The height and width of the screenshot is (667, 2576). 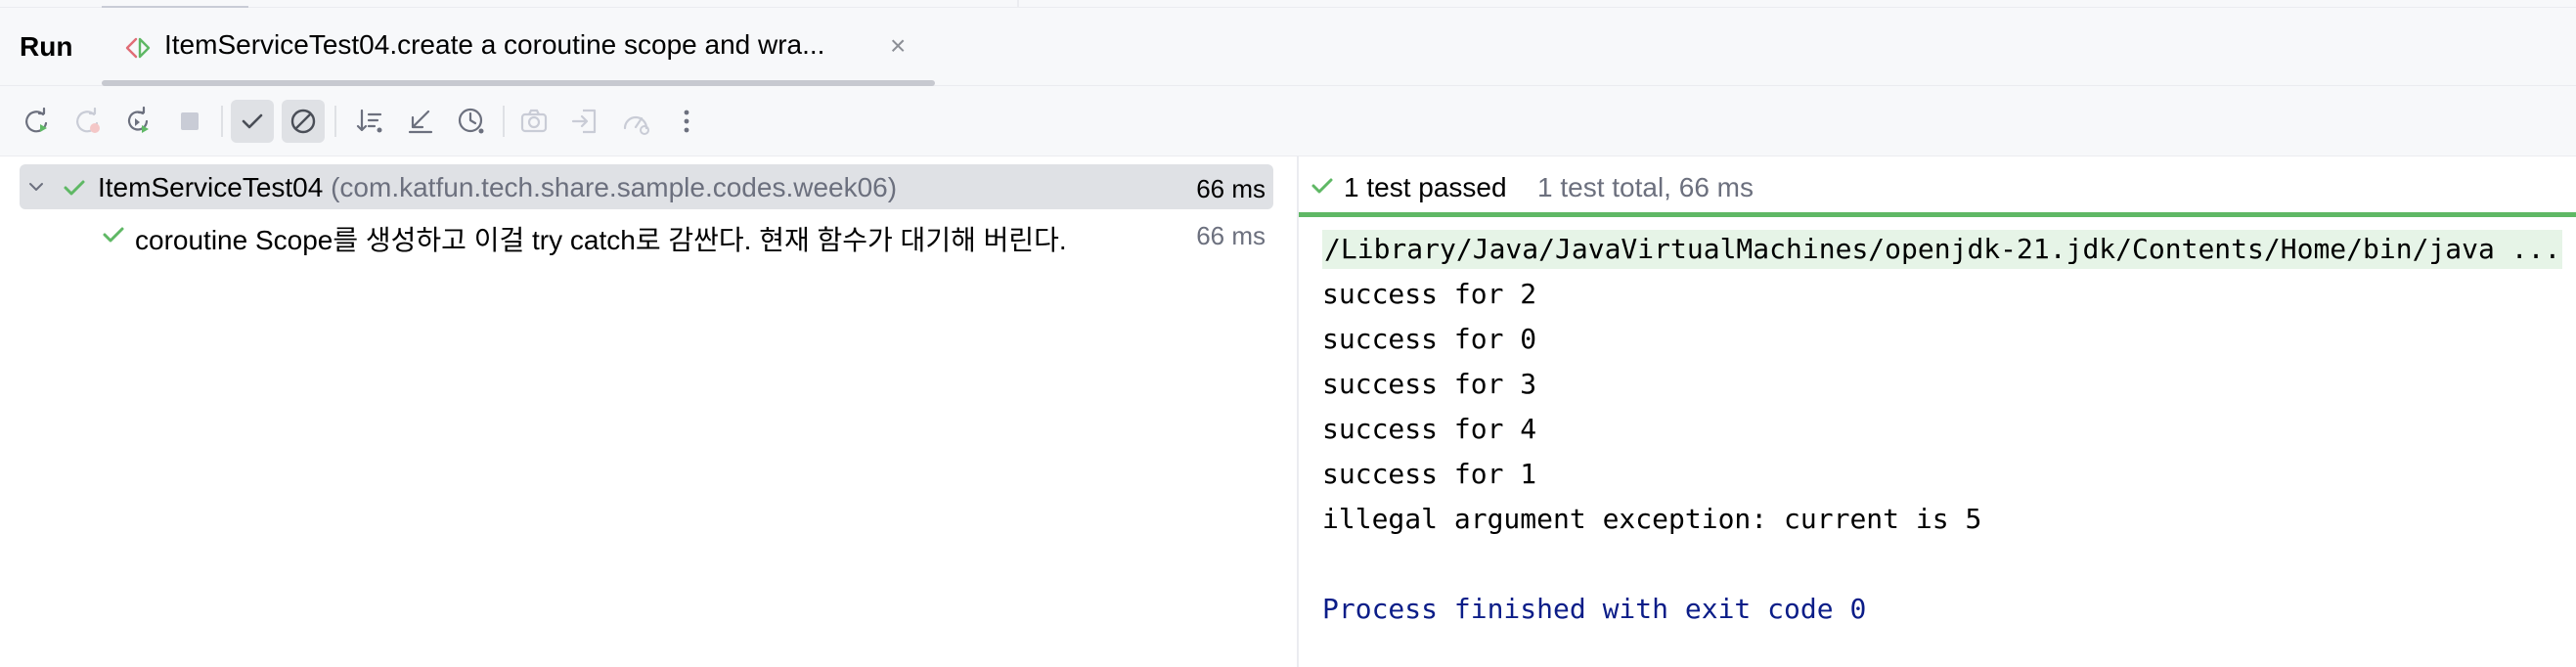 I want to click on console-line: success for 0, so click(x=1429, y=339).